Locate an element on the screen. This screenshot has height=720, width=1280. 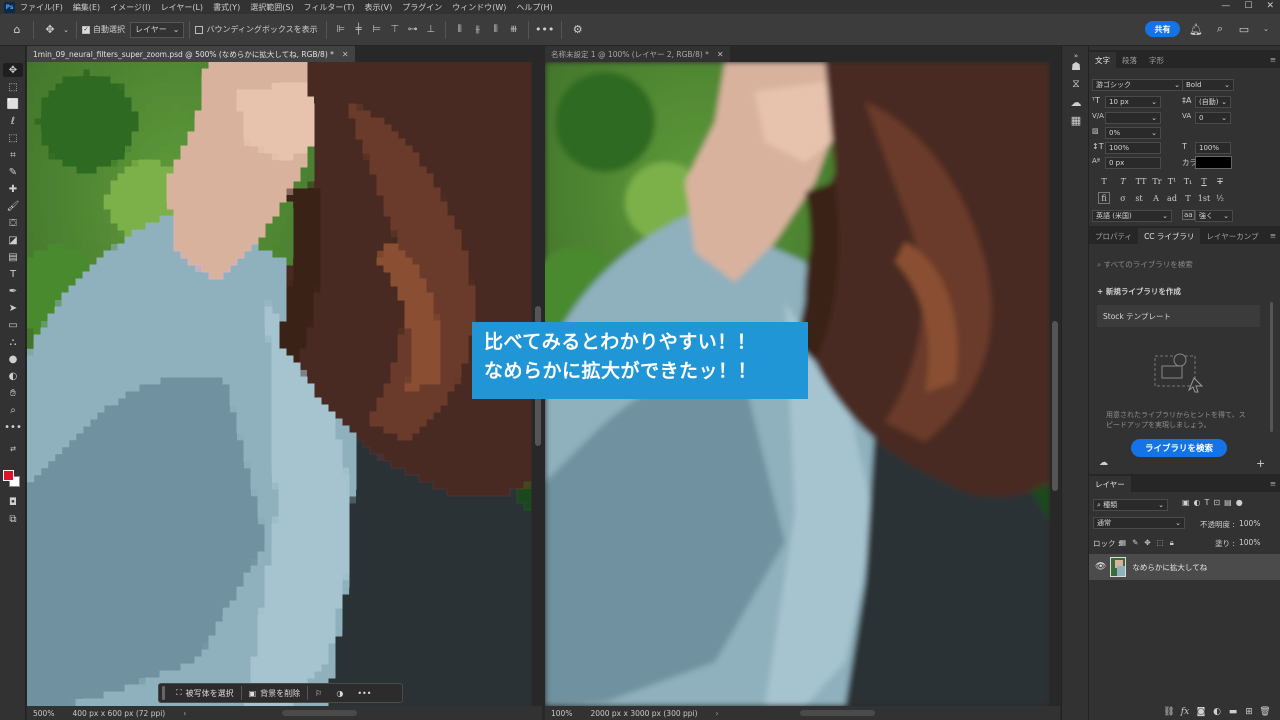
menu-select: 選択範囲(S) is located at coordinates (271, 7).